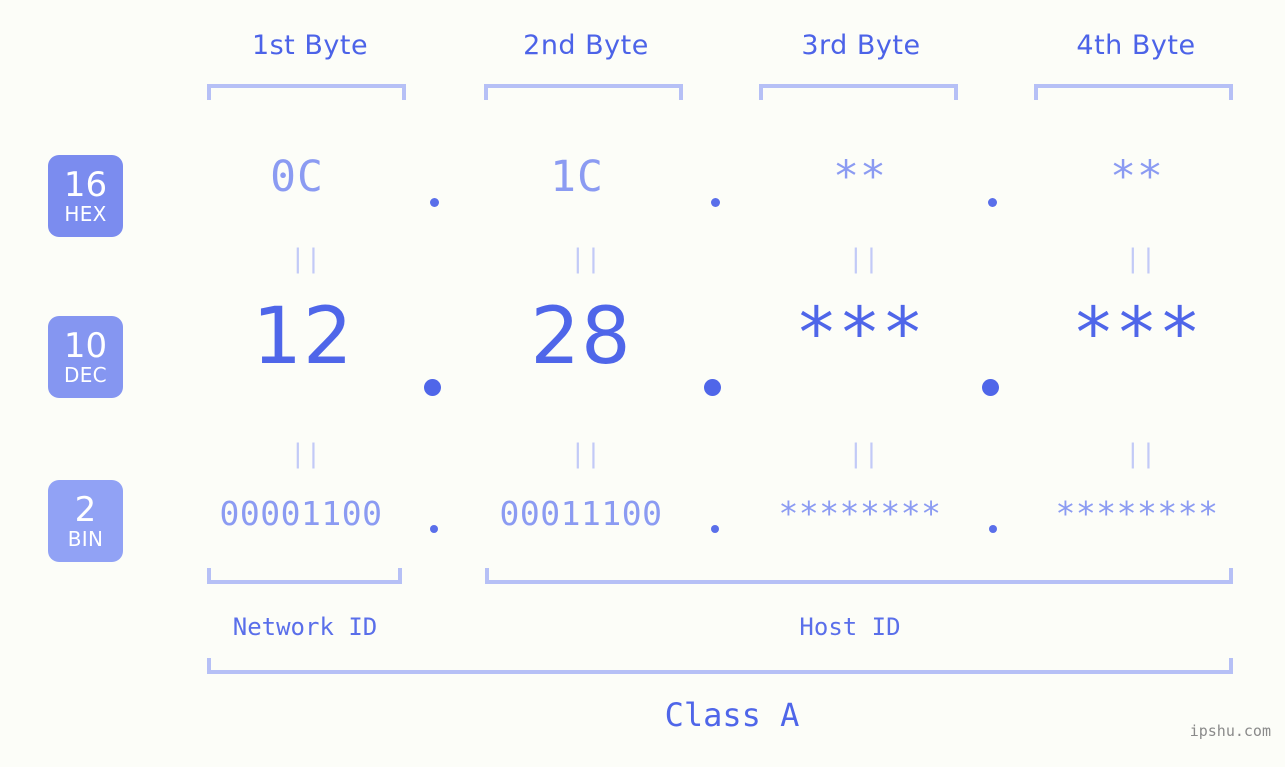 This screenshot has height=767, width=1285. What do you see at coordinates (1141, 454) in the screenshot?
I see `equals-mark-dec-bin-4: ||` at bounding box center [1141, 454].